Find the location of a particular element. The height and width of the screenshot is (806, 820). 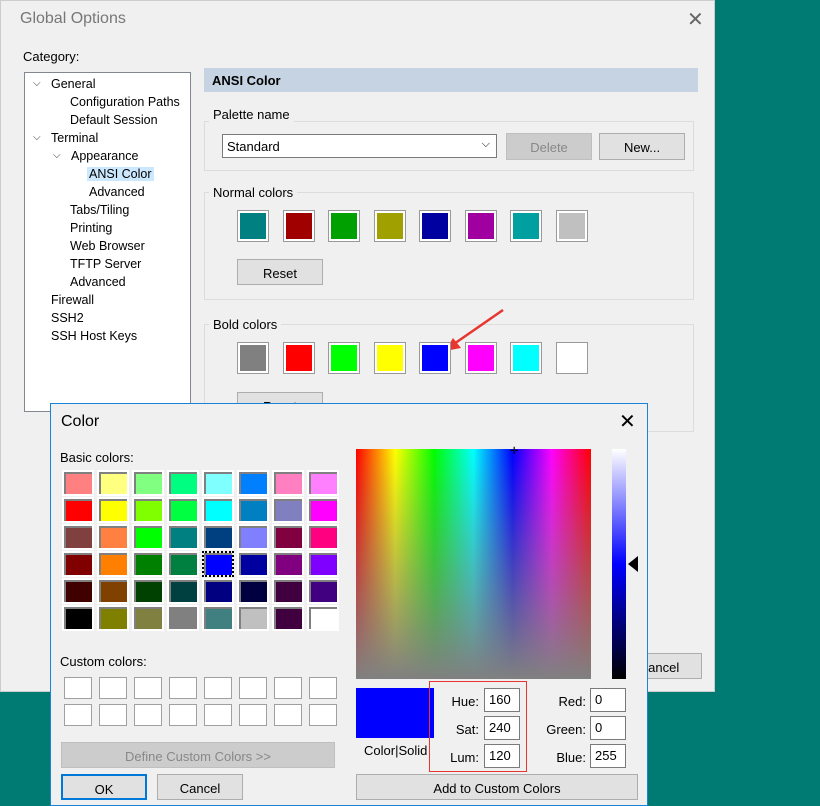

blue-input: 255 is located at coordinates (608, 756).